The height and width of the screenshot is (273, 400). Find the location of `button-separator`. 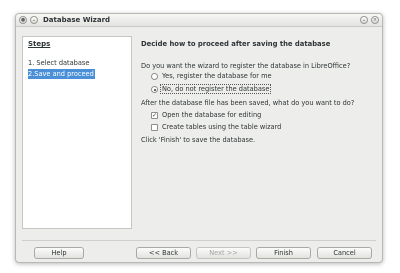

button-separator is located at coordinates (199, 240).